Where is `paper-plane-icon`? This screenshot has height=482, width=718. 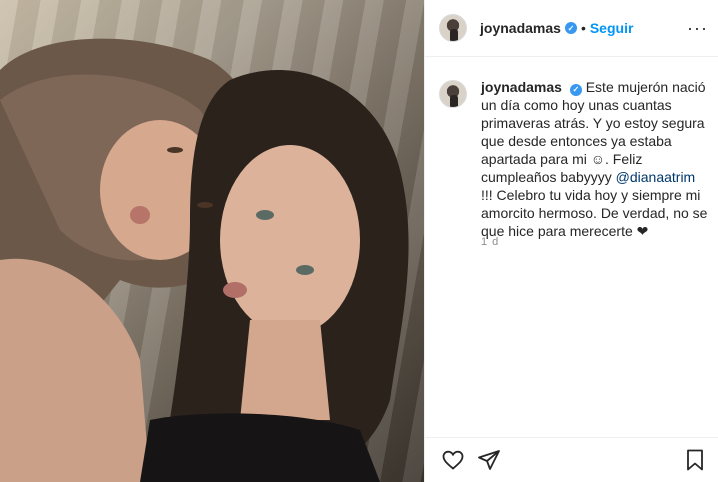
paper-plane-icon is located at coordinates (489, 460).